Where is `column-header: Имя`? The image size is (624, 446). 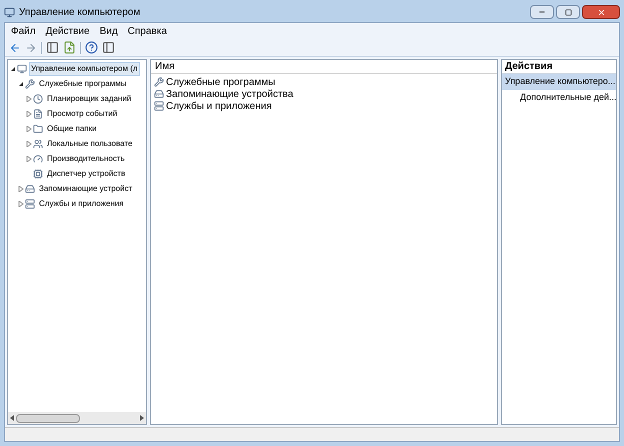 column-header: Имя is located at coordinates (324, 67).